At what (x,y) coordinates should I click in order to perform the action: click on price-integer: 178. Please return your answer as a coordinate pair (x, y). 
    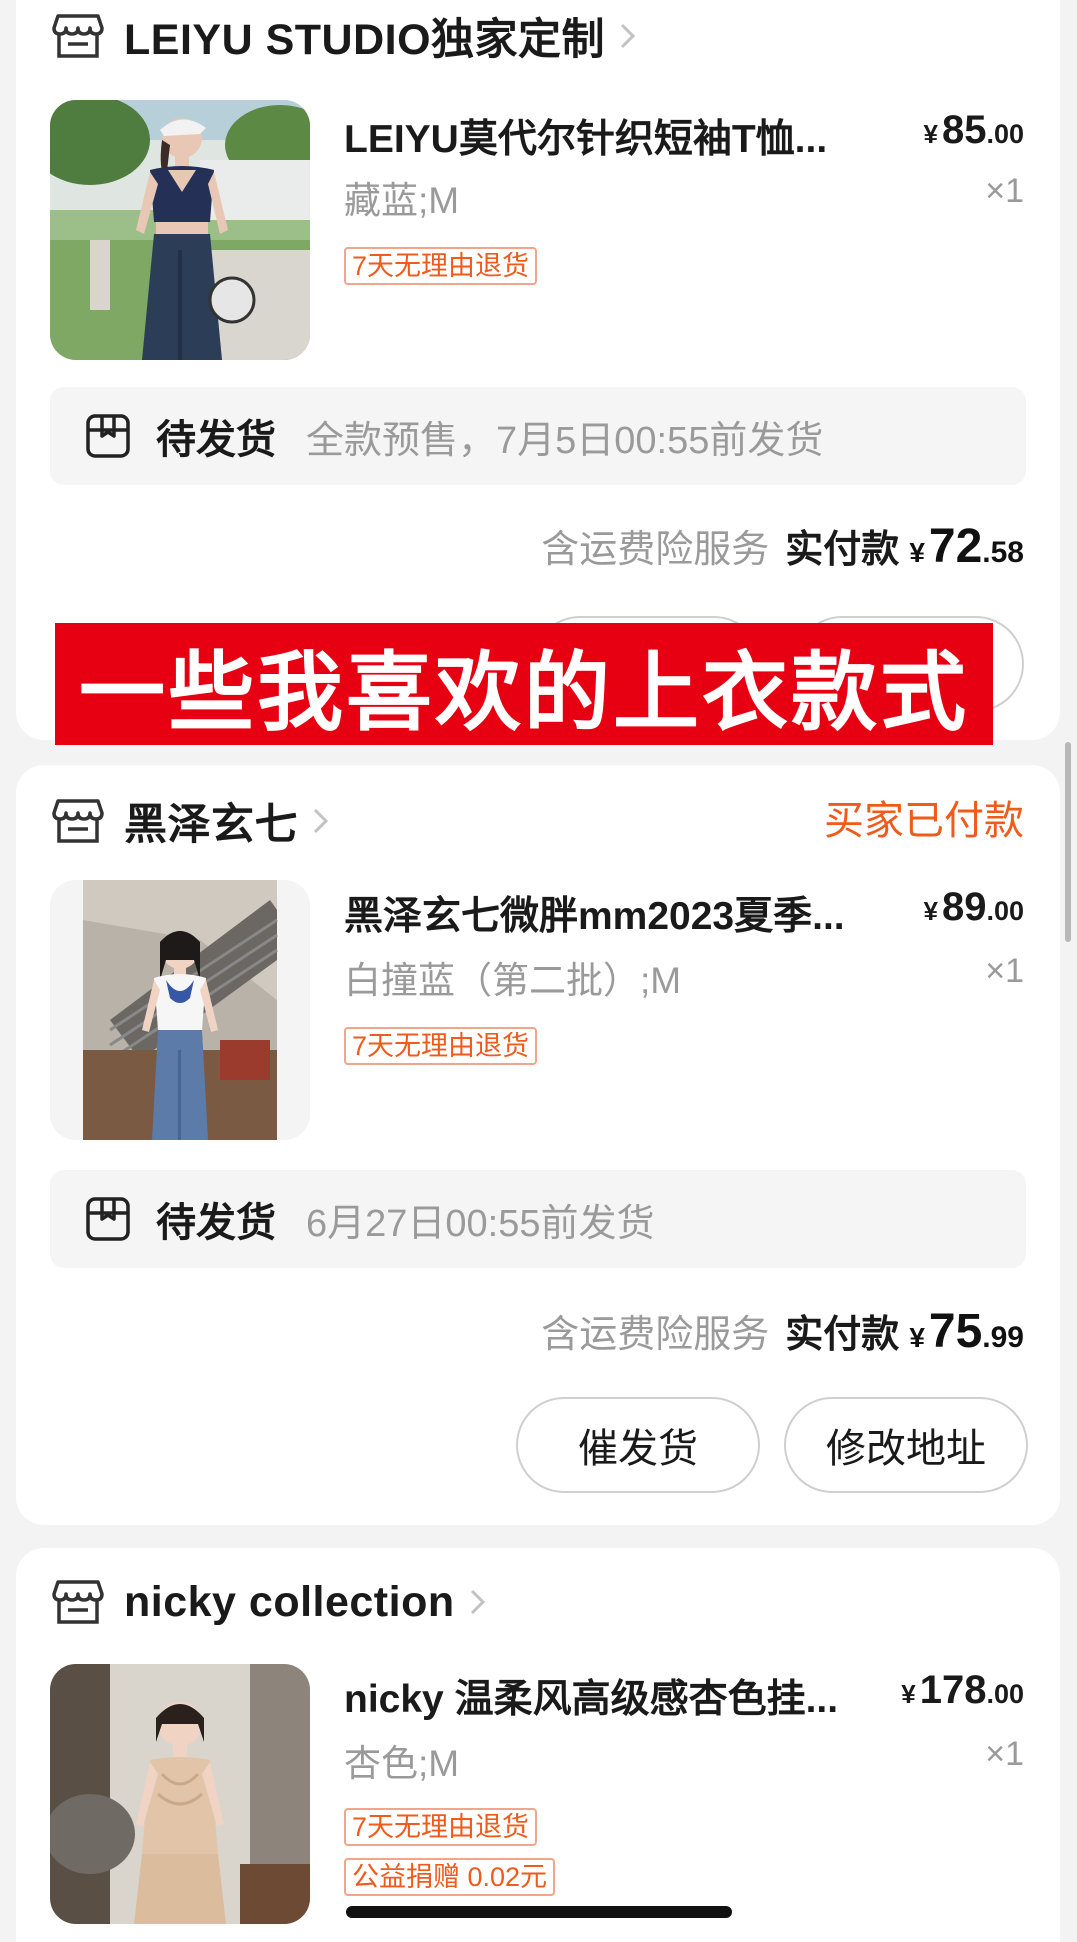
    Looking at the image, I should click on (953, 1690).